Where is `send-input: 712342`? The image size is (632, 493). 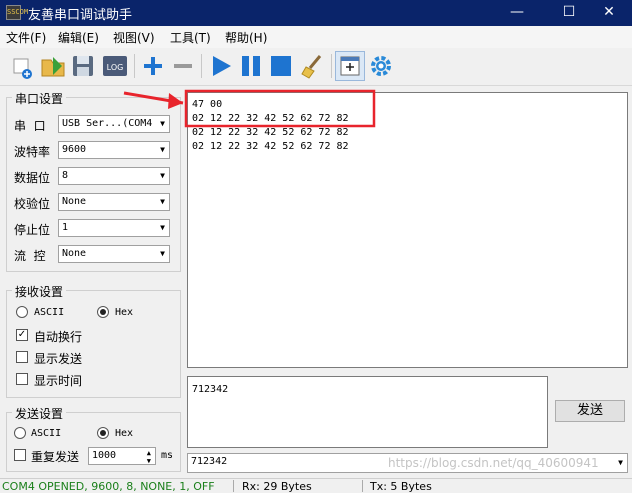 send-input: 712342 is located at coordinates (367, 412).